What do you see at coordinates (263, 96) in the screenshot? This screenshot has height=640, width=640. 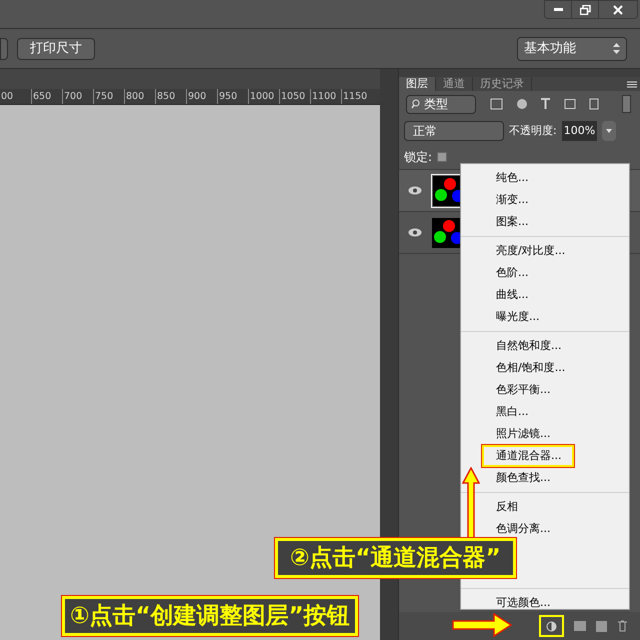 I see `ruler-label: 1000` at bounding box center [263, 96].